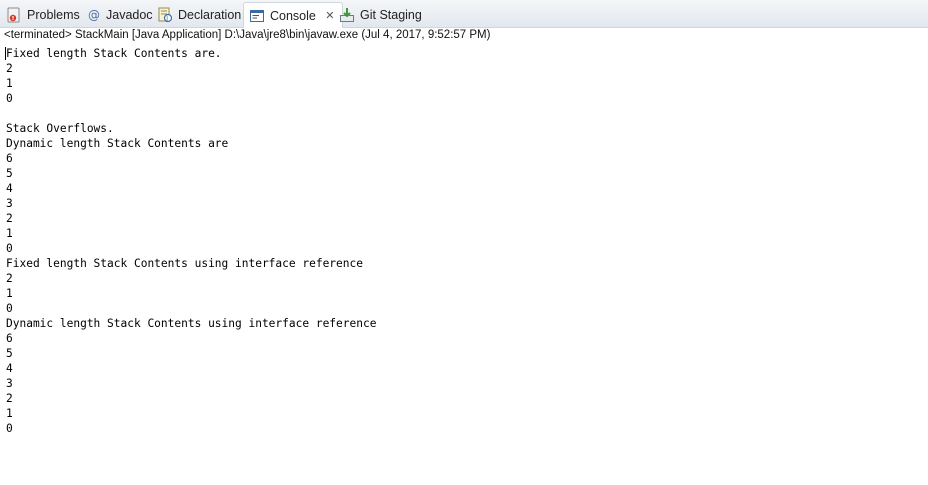 This screenshot has width=928, height=485. Describe the element at coordinates (347, 15) in the screenshot. I see `git-staging-icon` at that location.